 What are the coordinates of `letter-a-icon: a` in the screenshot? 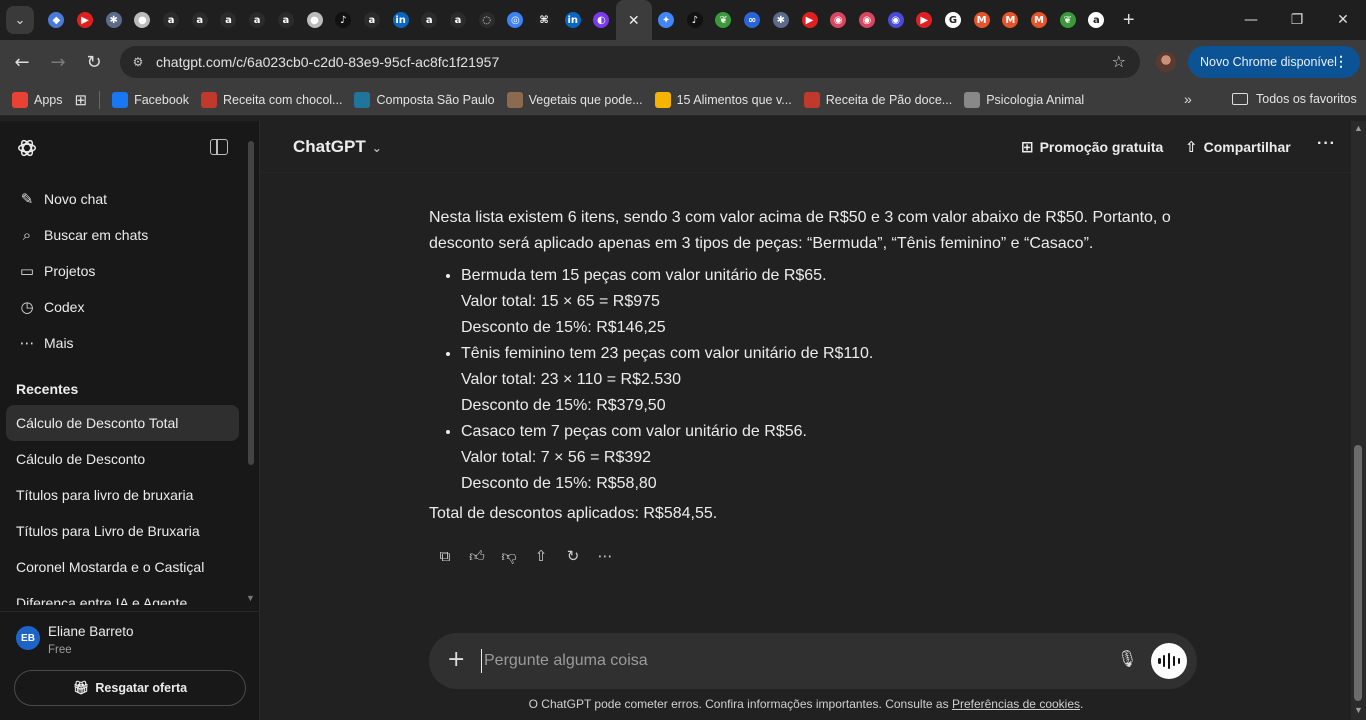 It's located at (457, 20).